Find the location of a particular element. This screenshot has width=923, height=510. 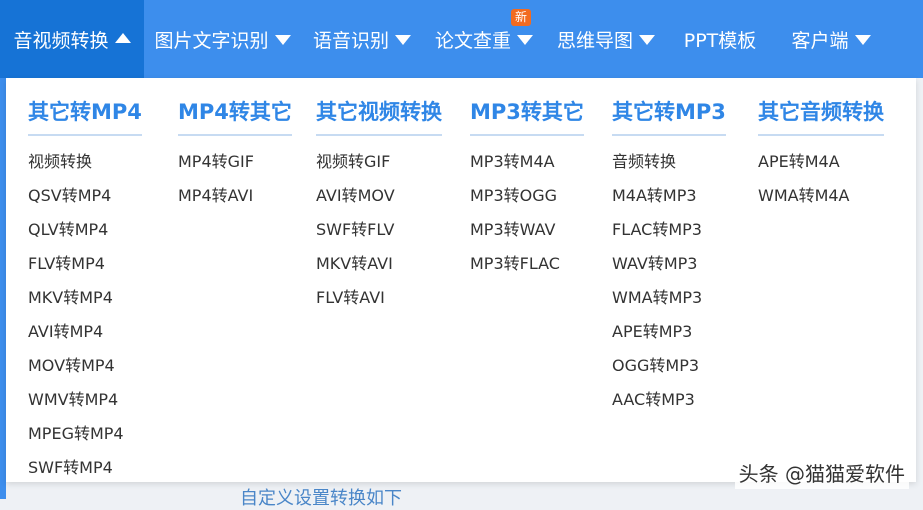

menu-link: APE转MP3 is located at coordinates (669, 332).